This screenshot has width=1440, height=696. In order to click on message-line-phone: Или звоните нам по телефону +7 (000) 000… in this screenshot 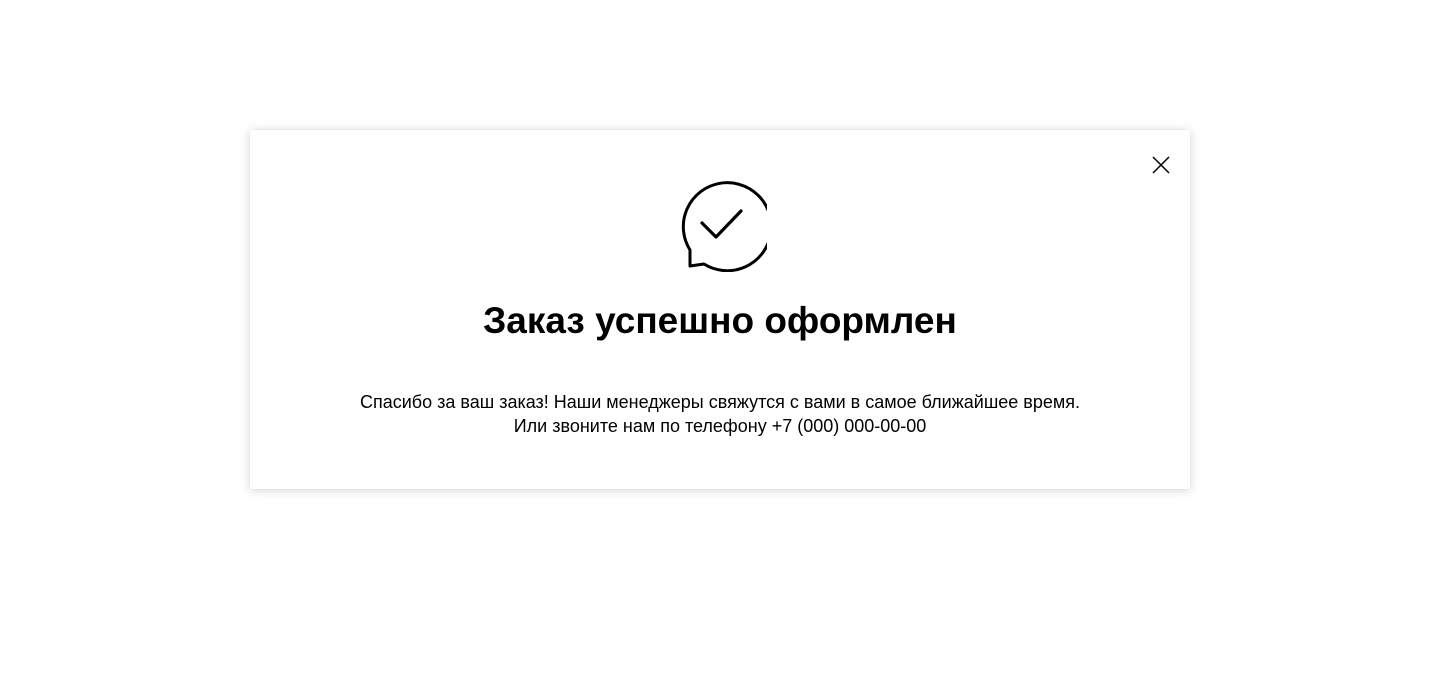, I will do `click(720, 426)`.